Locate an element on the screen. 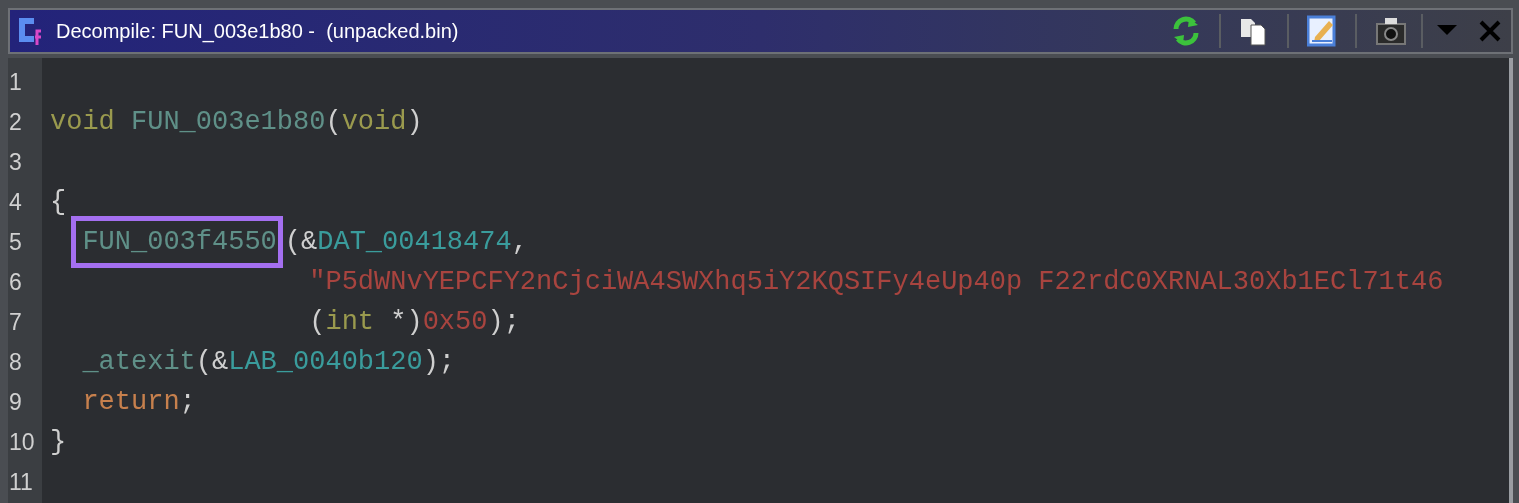  code-text: { is located at coordinates (58, 202).